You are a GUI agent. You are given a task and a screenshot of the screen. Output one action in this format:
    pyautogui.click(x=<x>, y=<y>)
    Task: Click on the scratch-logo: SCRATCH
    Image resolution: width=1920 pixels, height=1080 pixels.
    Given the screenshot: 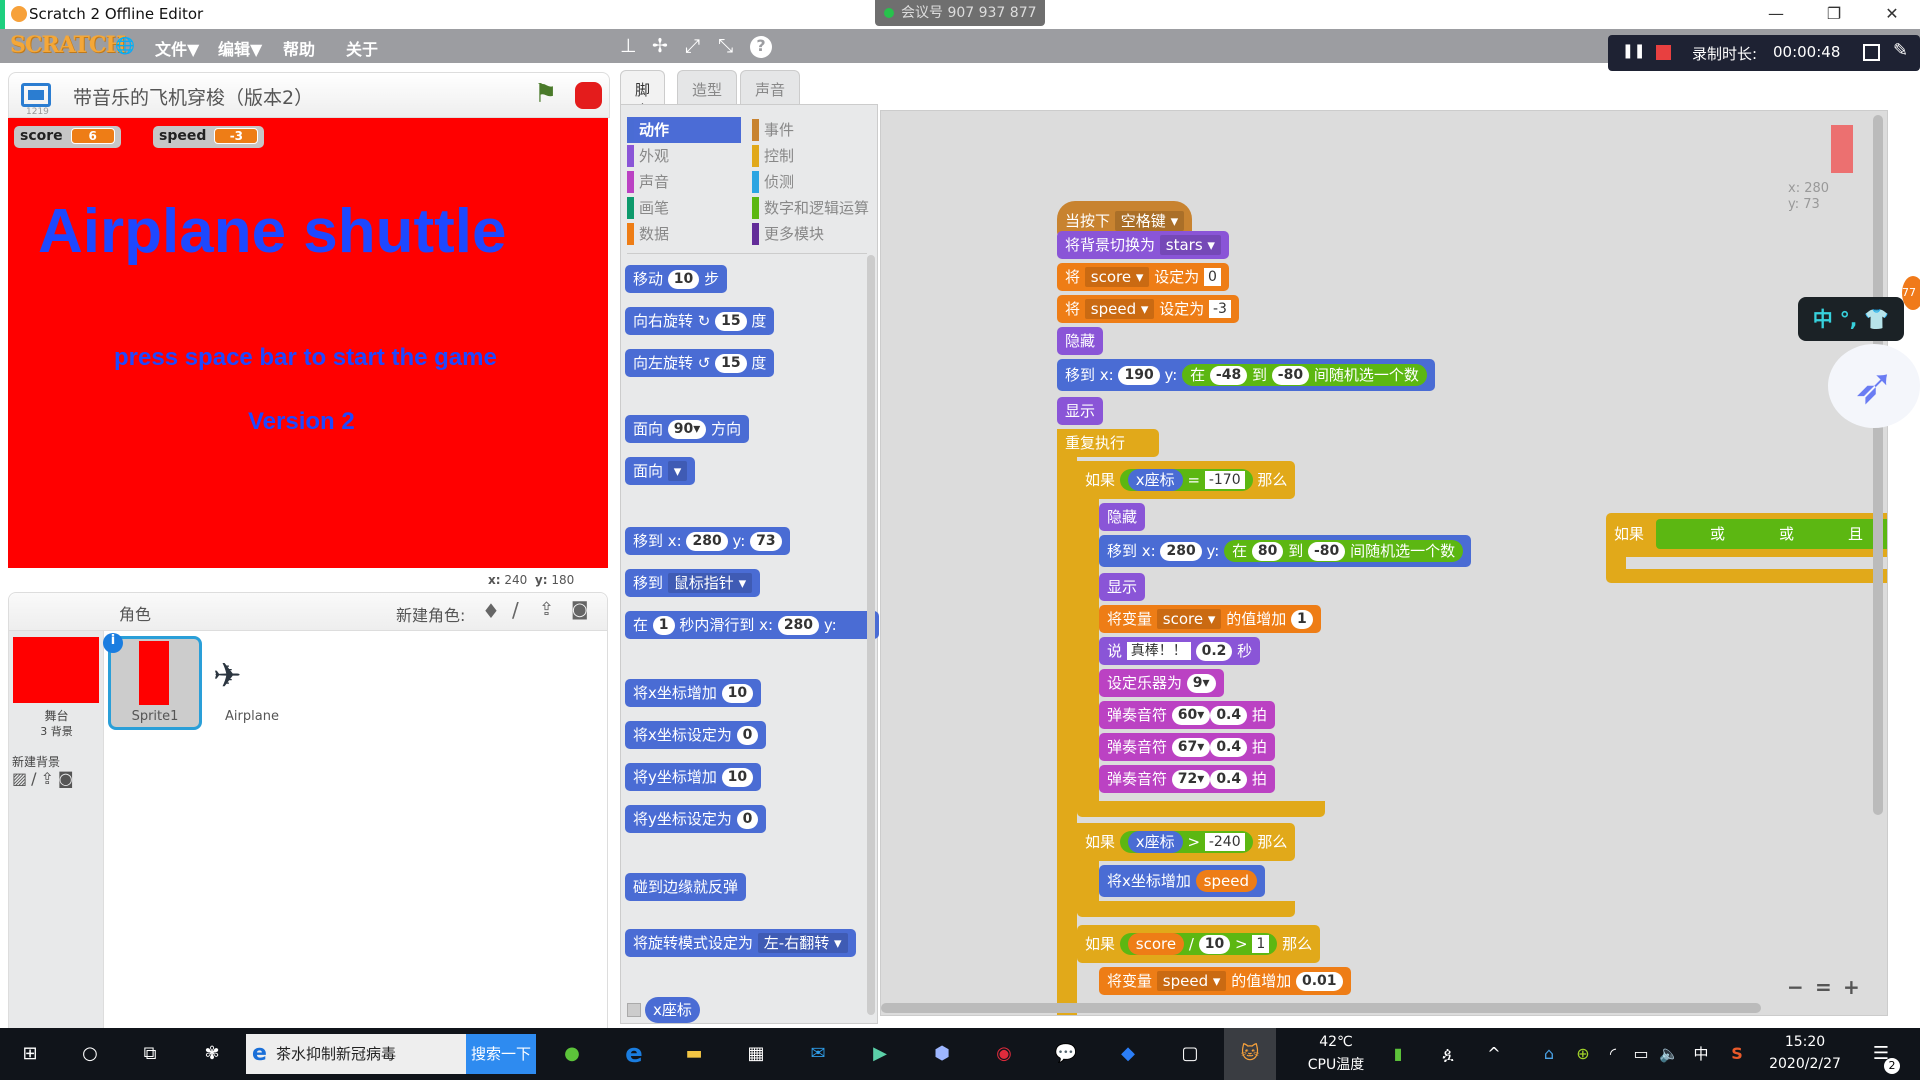 What is the action you would take?
    pyautogui.click(x=68, y=45)
    